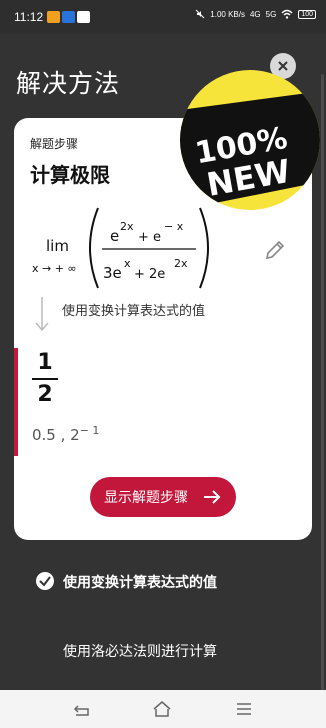 The image size is (326, 728). What do you see at coordinates (70, 175) in the screenshot?
I see `calc-title: 计算极限` at bounding box center [70, 175].